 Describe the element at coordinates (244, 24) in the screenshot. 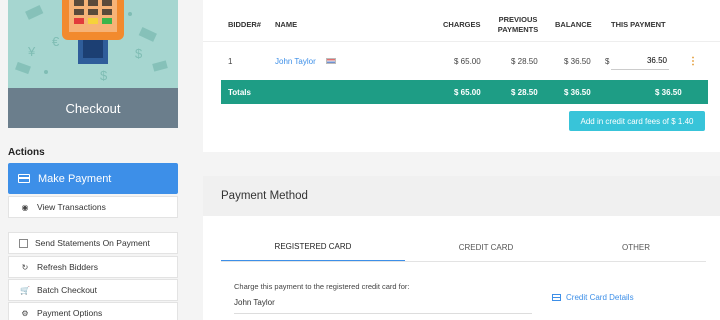

I see `col-bidder: BIDDER#` at that location.